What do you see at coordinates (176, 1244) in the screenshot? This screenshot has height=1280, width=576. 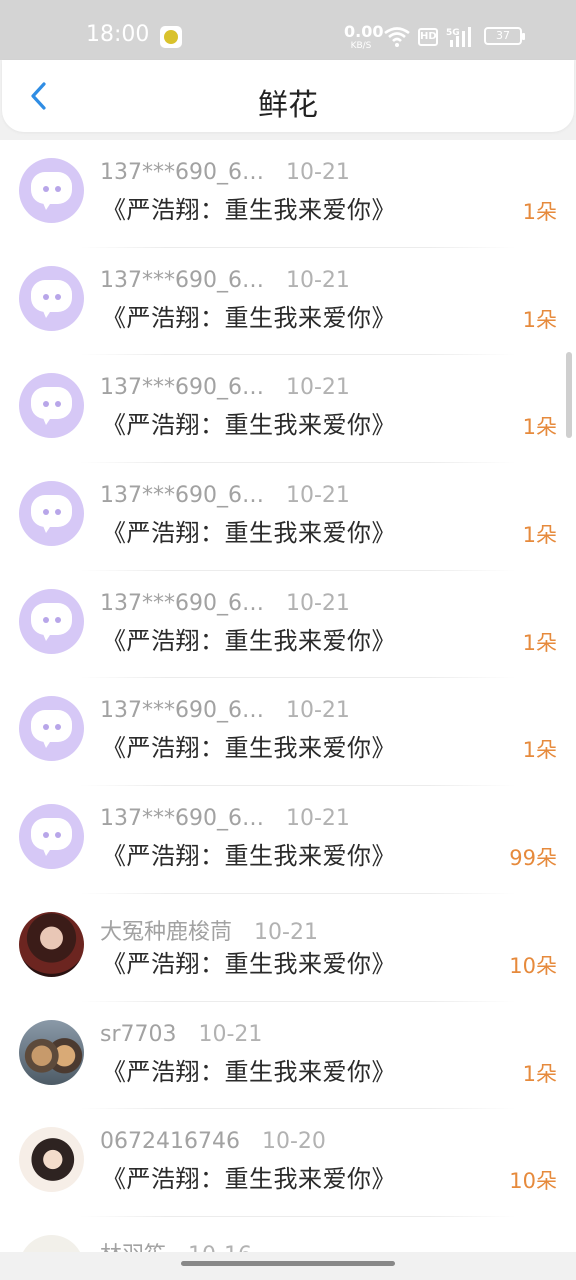 I see `record-meta: 林羽笙 10-16` at bounding box center [176, 1244].